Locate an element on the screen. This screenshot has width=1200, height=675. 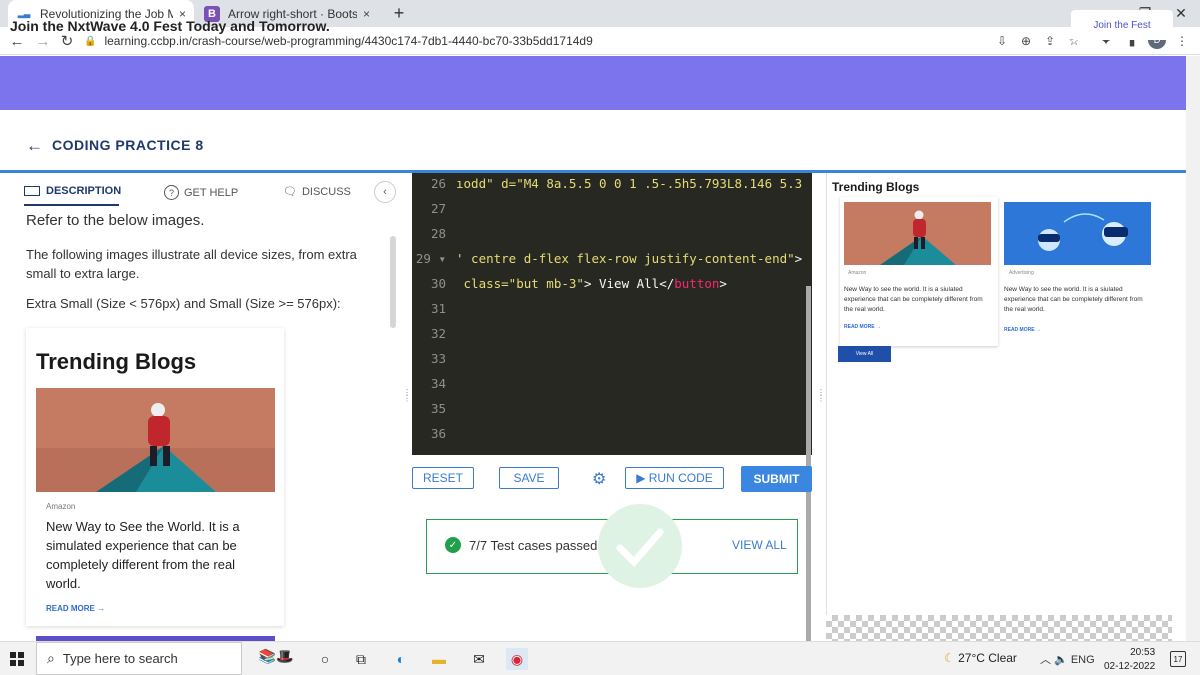
task-view-icon: ⧉ is located at coordinates (361, 659).